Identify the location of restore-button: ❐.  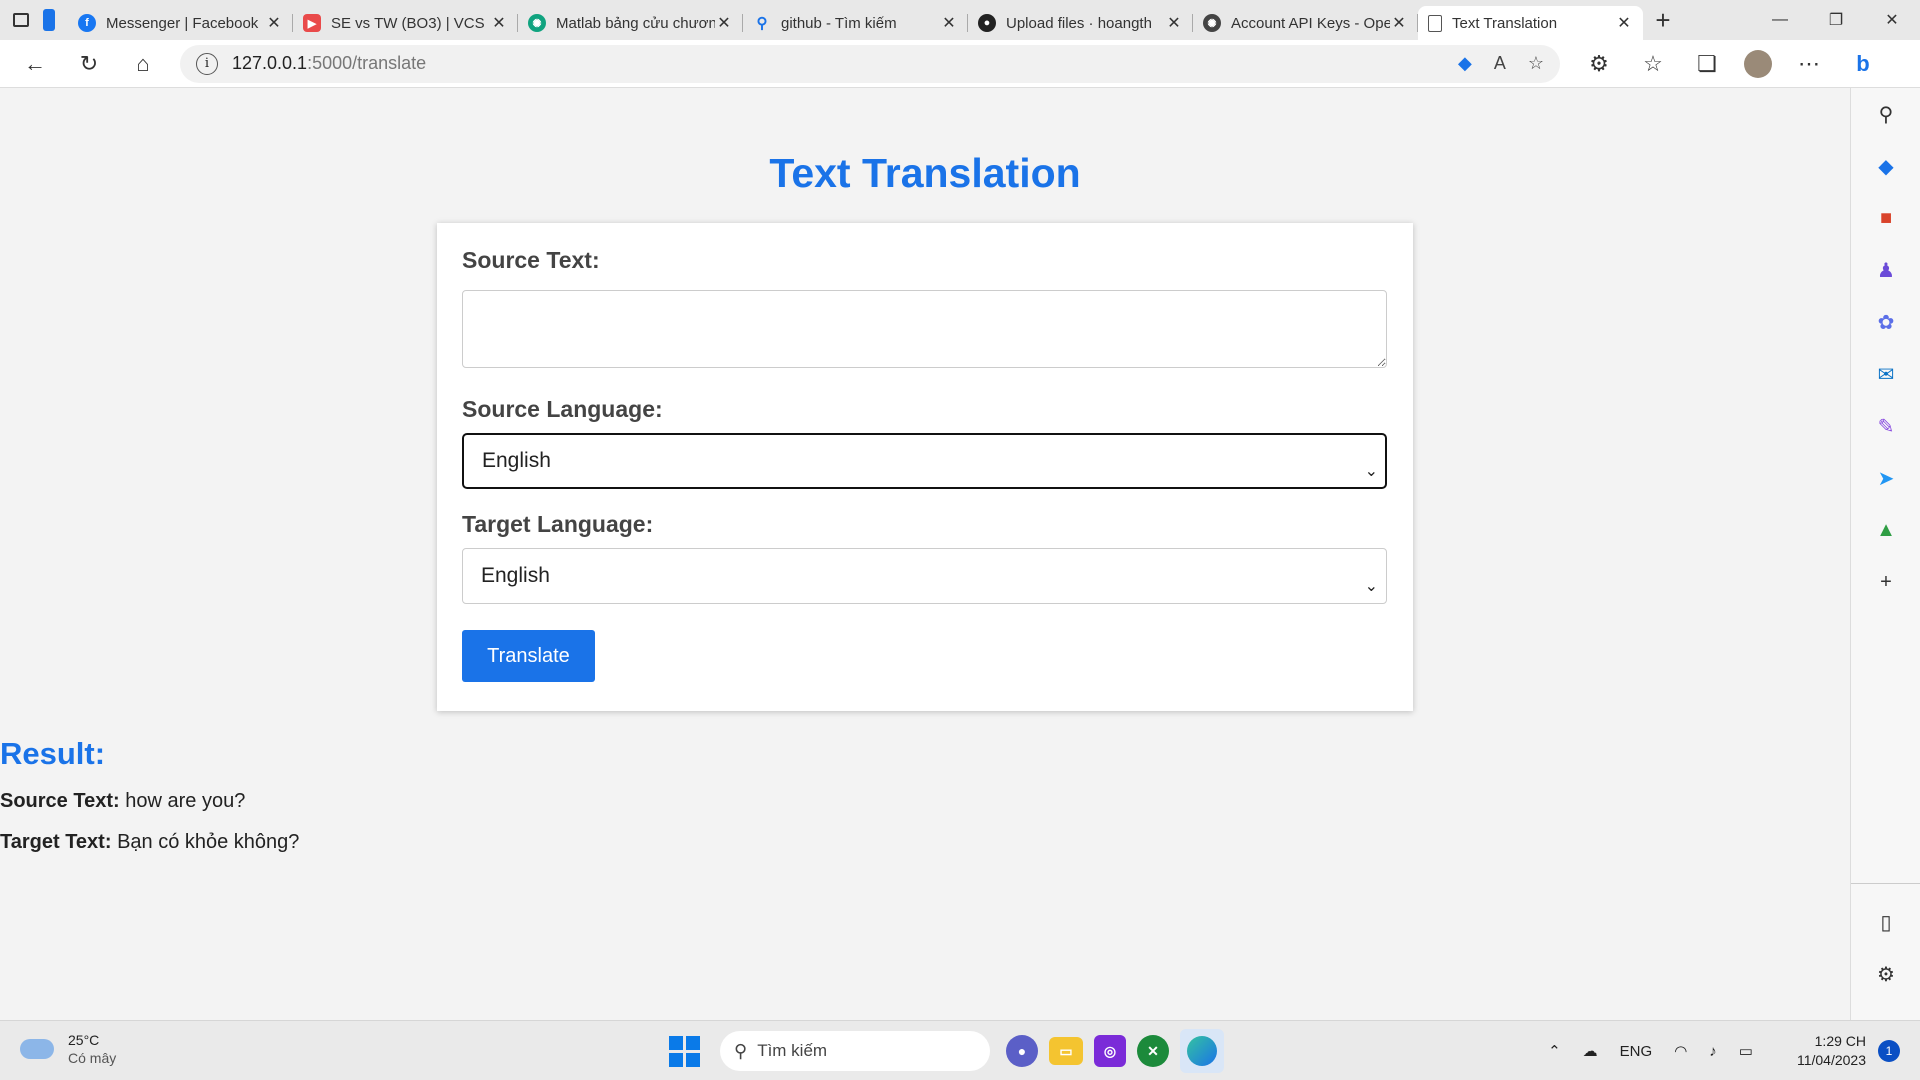
(1836, 20).